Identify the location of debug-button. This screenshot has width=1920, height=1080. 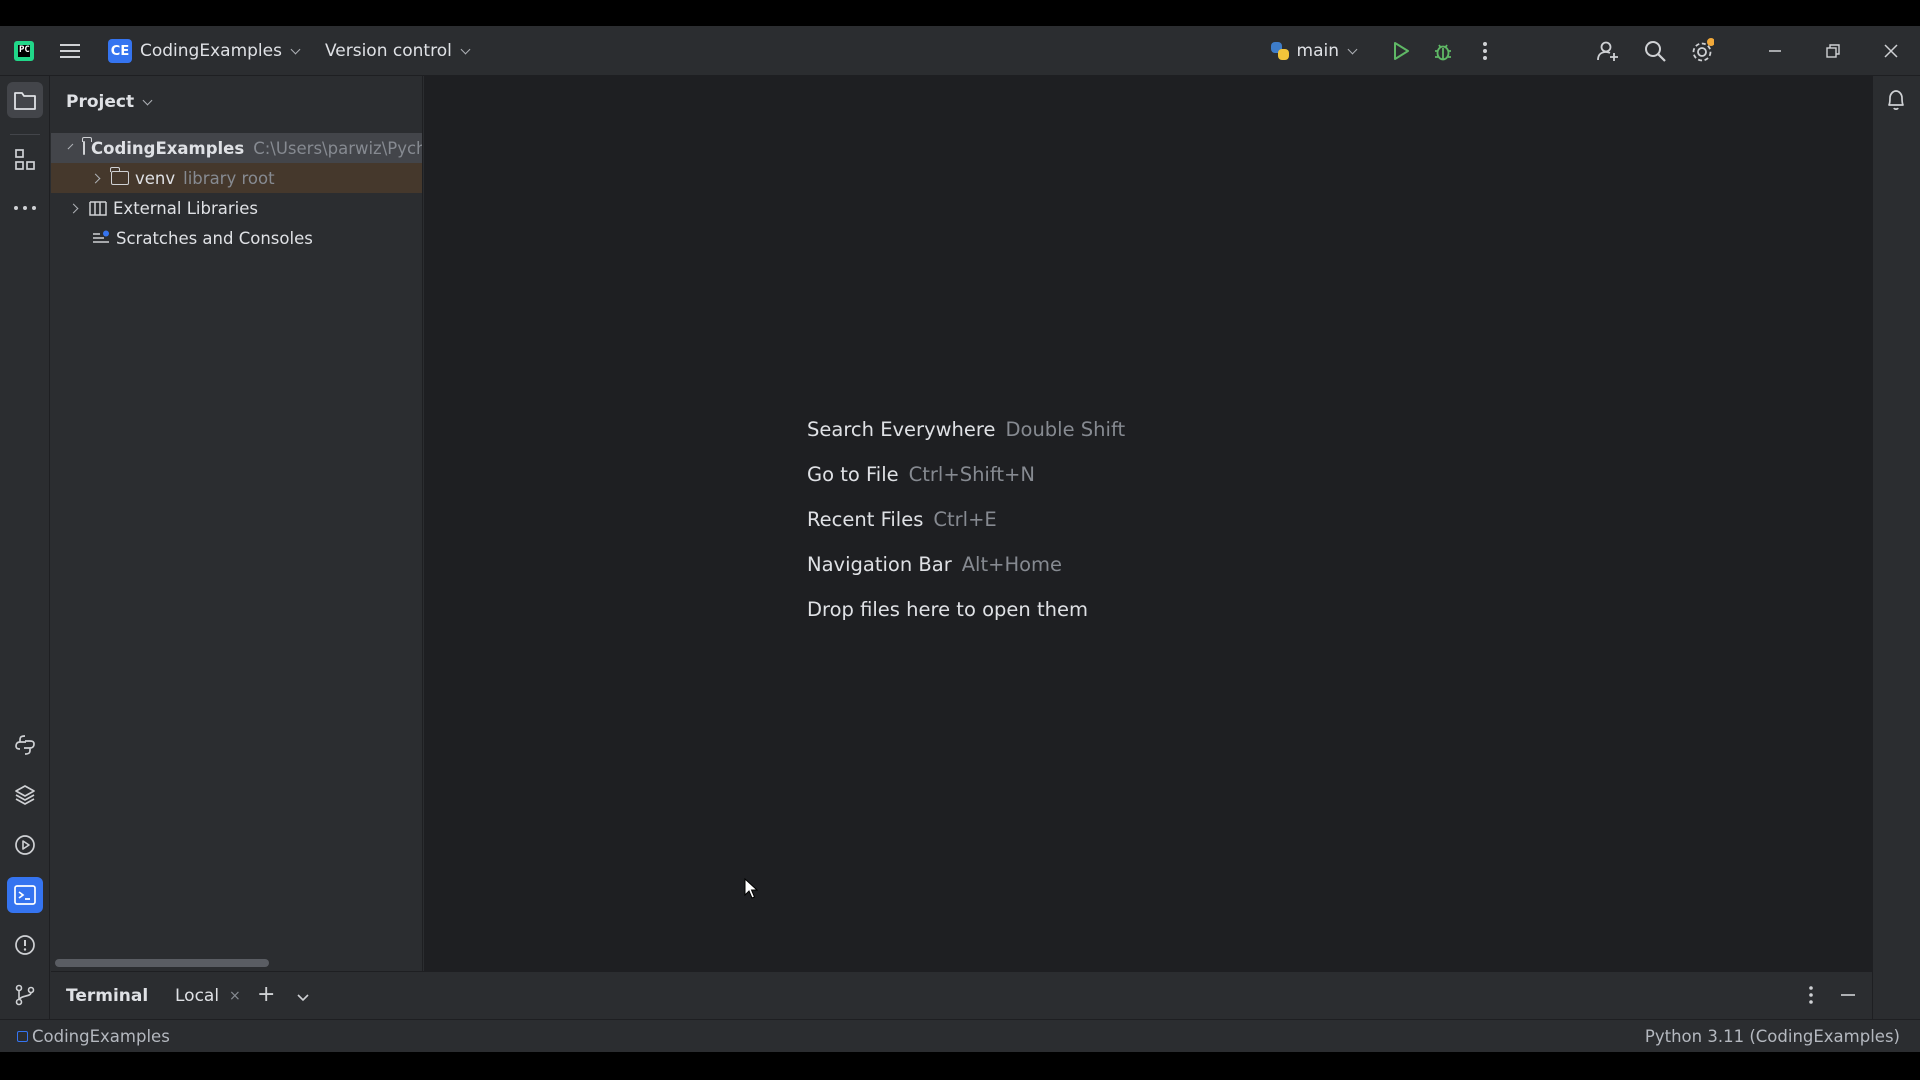
(1443, 51).